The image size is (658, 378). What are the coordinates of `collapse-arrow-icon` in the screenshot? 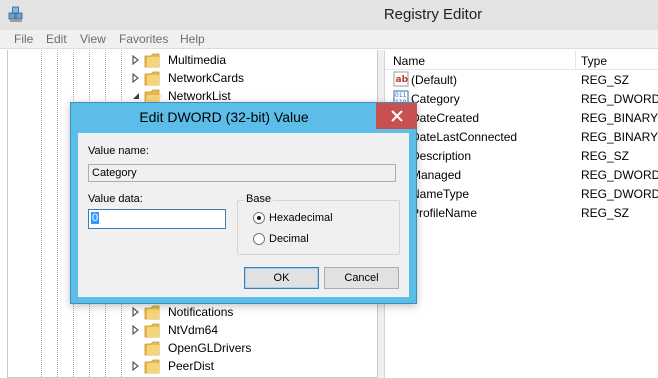 It's located at (136, 96).